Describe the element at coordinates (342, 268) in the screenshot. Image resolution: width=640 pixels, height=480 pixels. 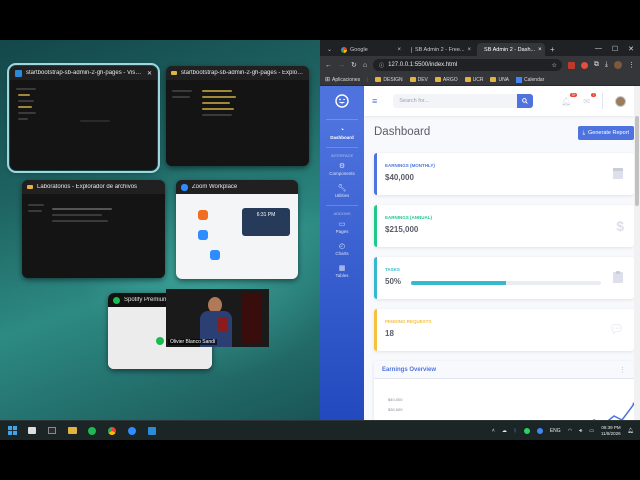
I see `table-icon: ▦` at that location.